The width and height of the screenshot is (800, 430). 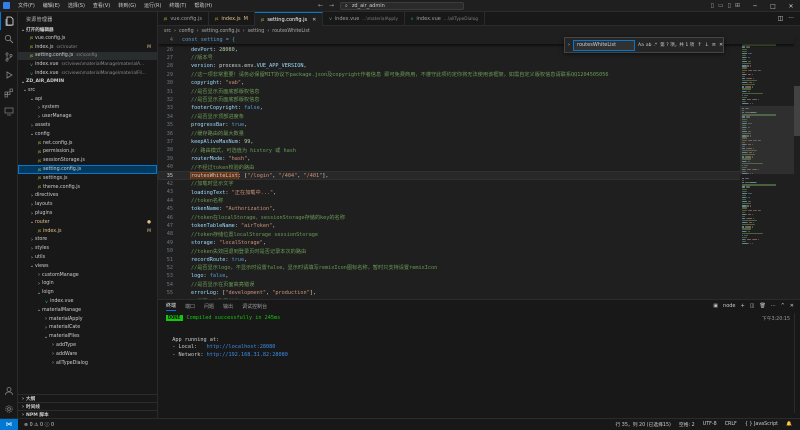 I want to click on tree-item: JS sessionStorage.js, so click(x=87, y=160).